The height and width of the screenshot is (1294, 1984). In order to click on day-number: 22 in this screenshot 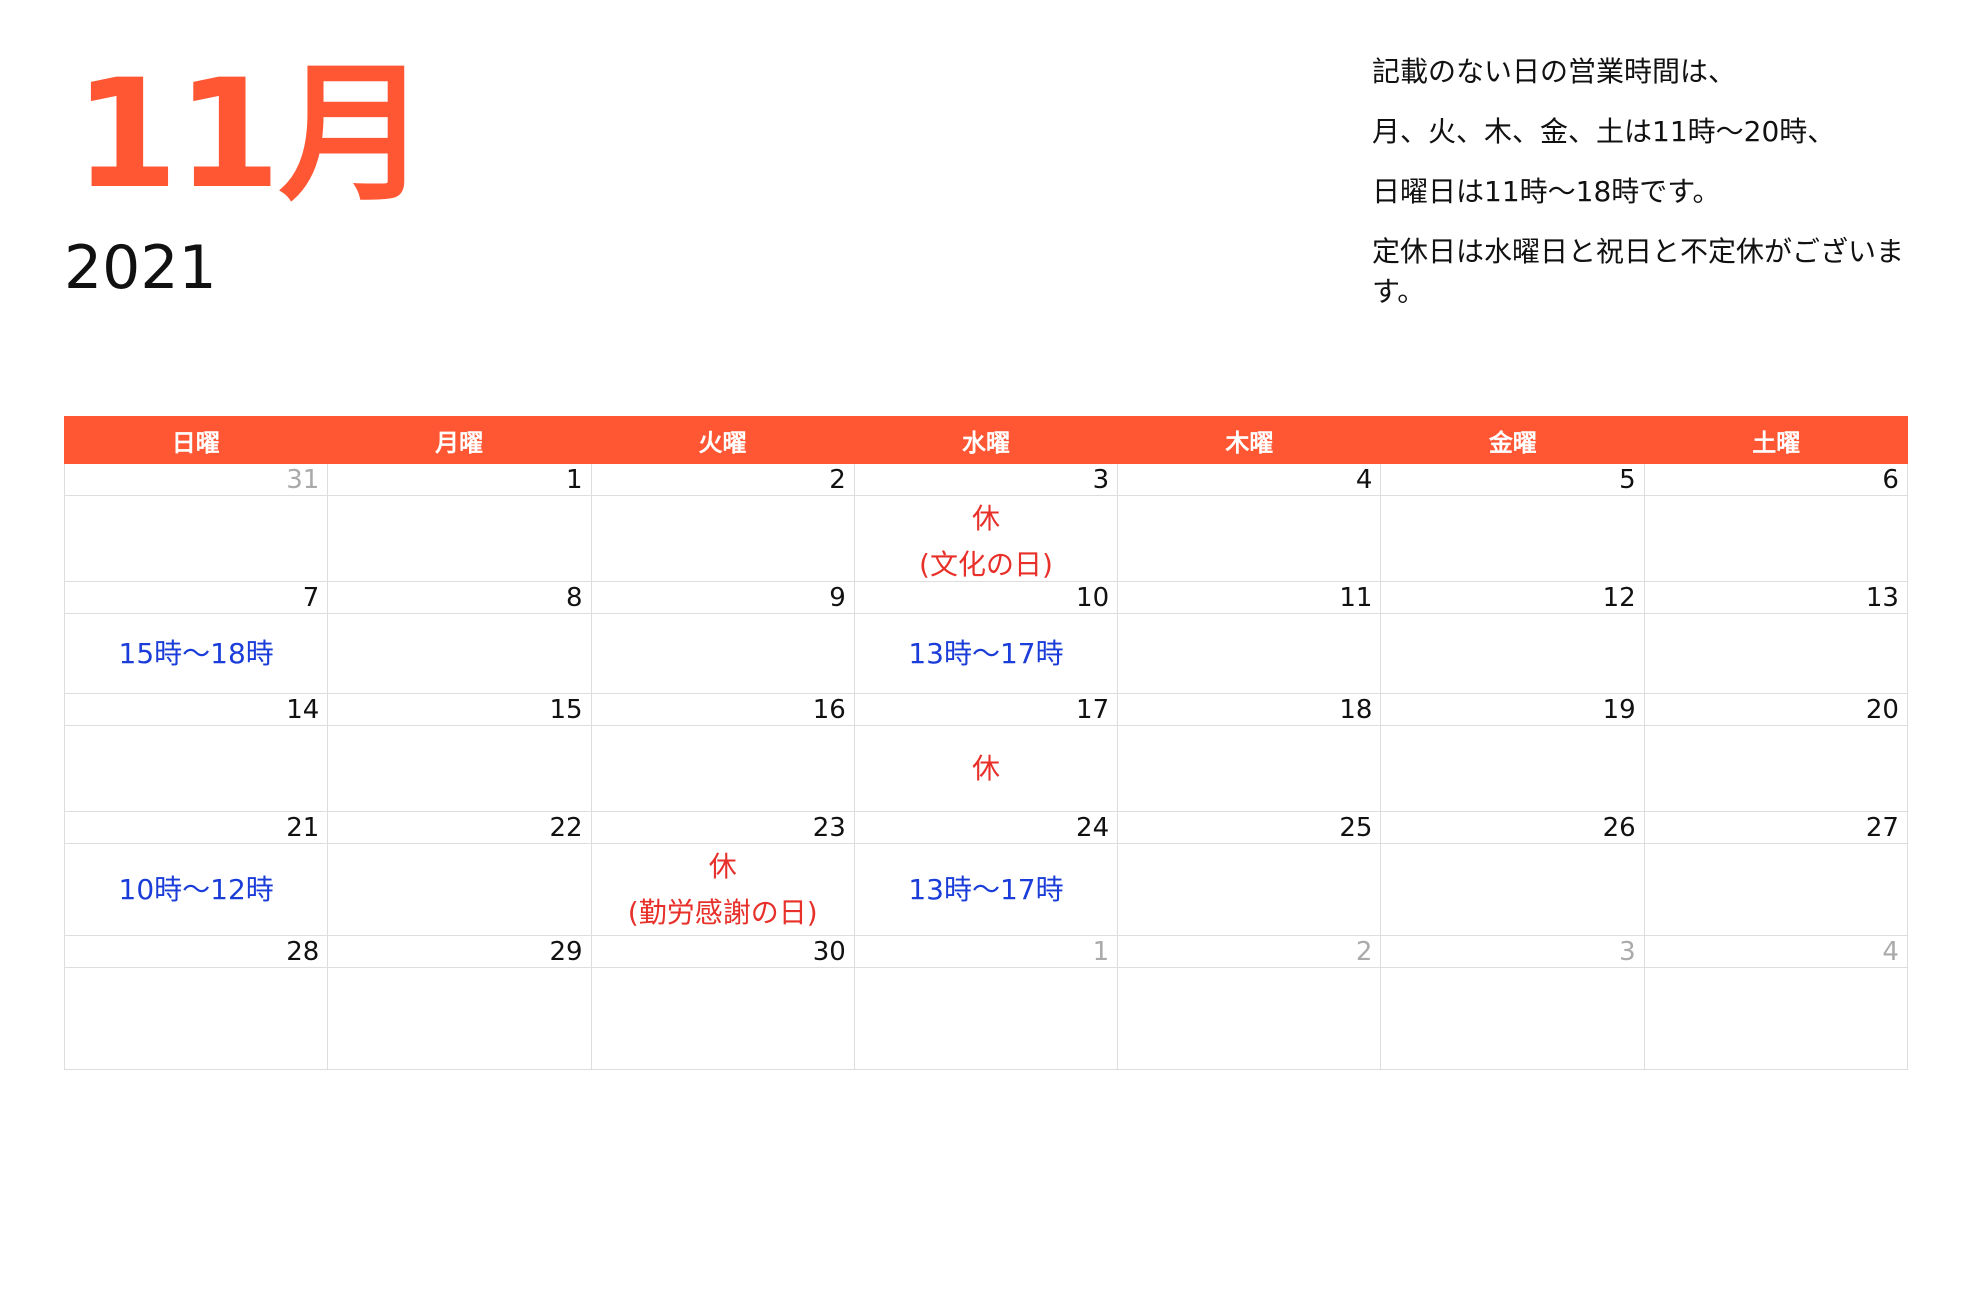, I will do `click(459, 828)`.